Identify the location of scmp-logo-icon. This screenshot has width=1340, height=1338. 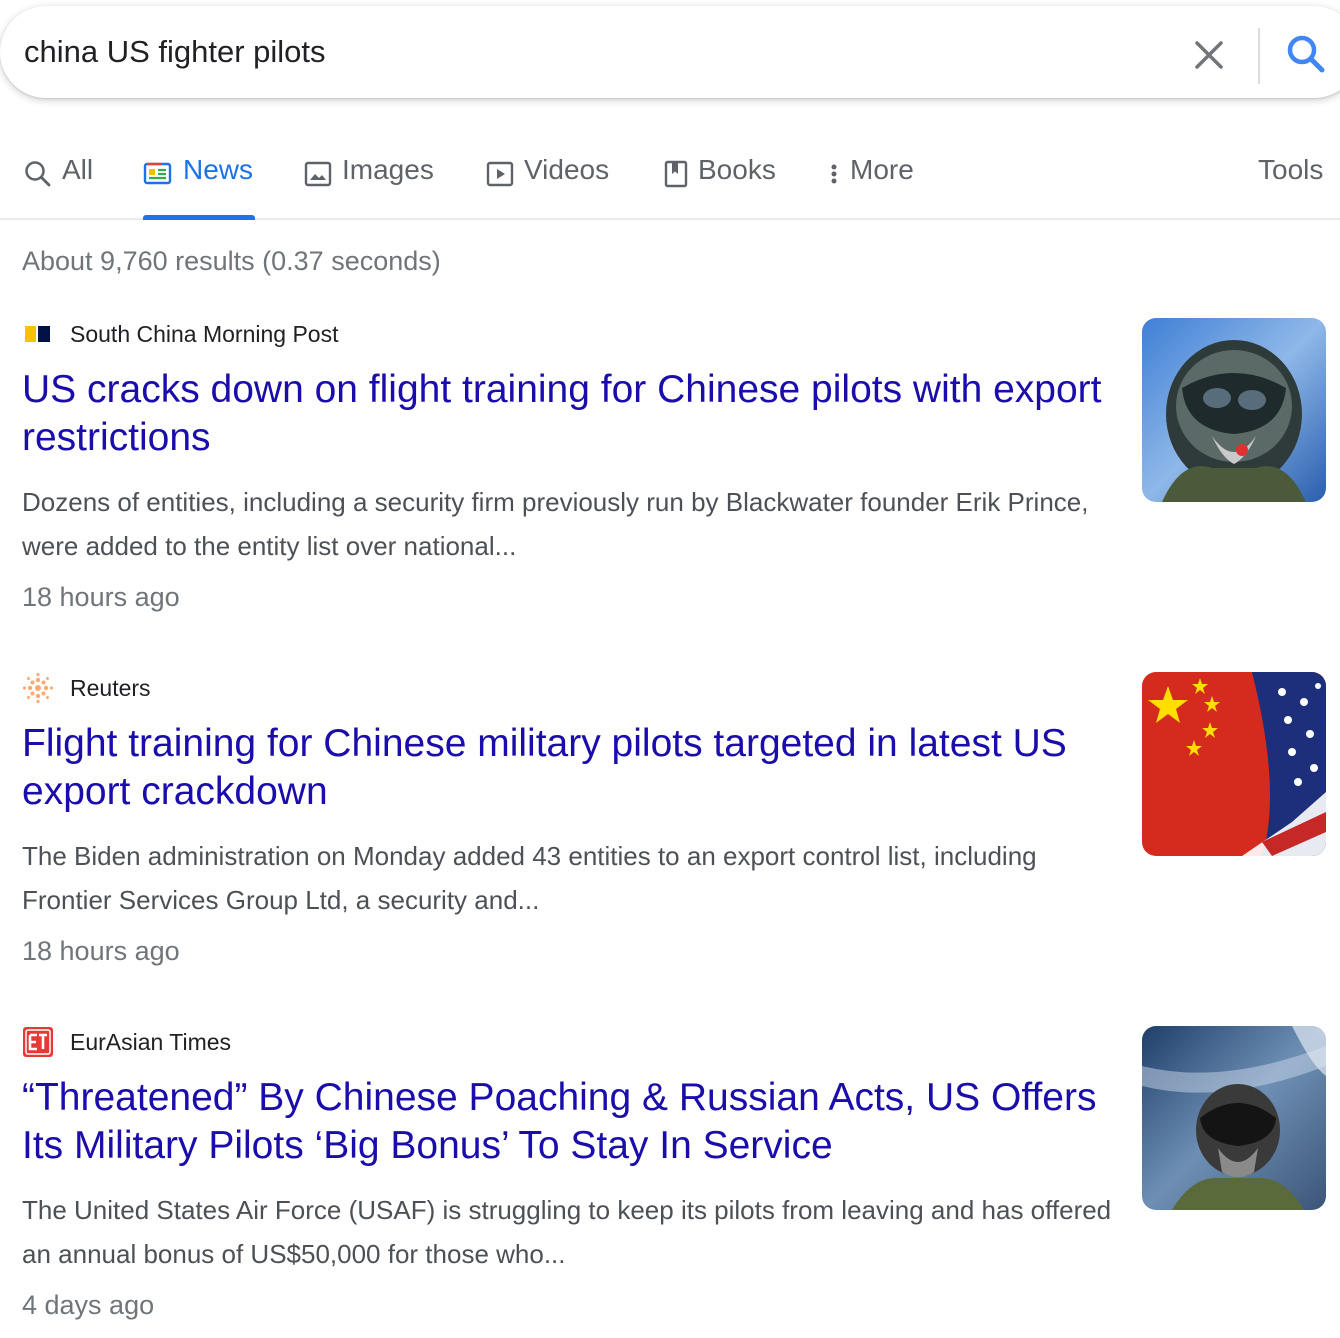
(37, 334).